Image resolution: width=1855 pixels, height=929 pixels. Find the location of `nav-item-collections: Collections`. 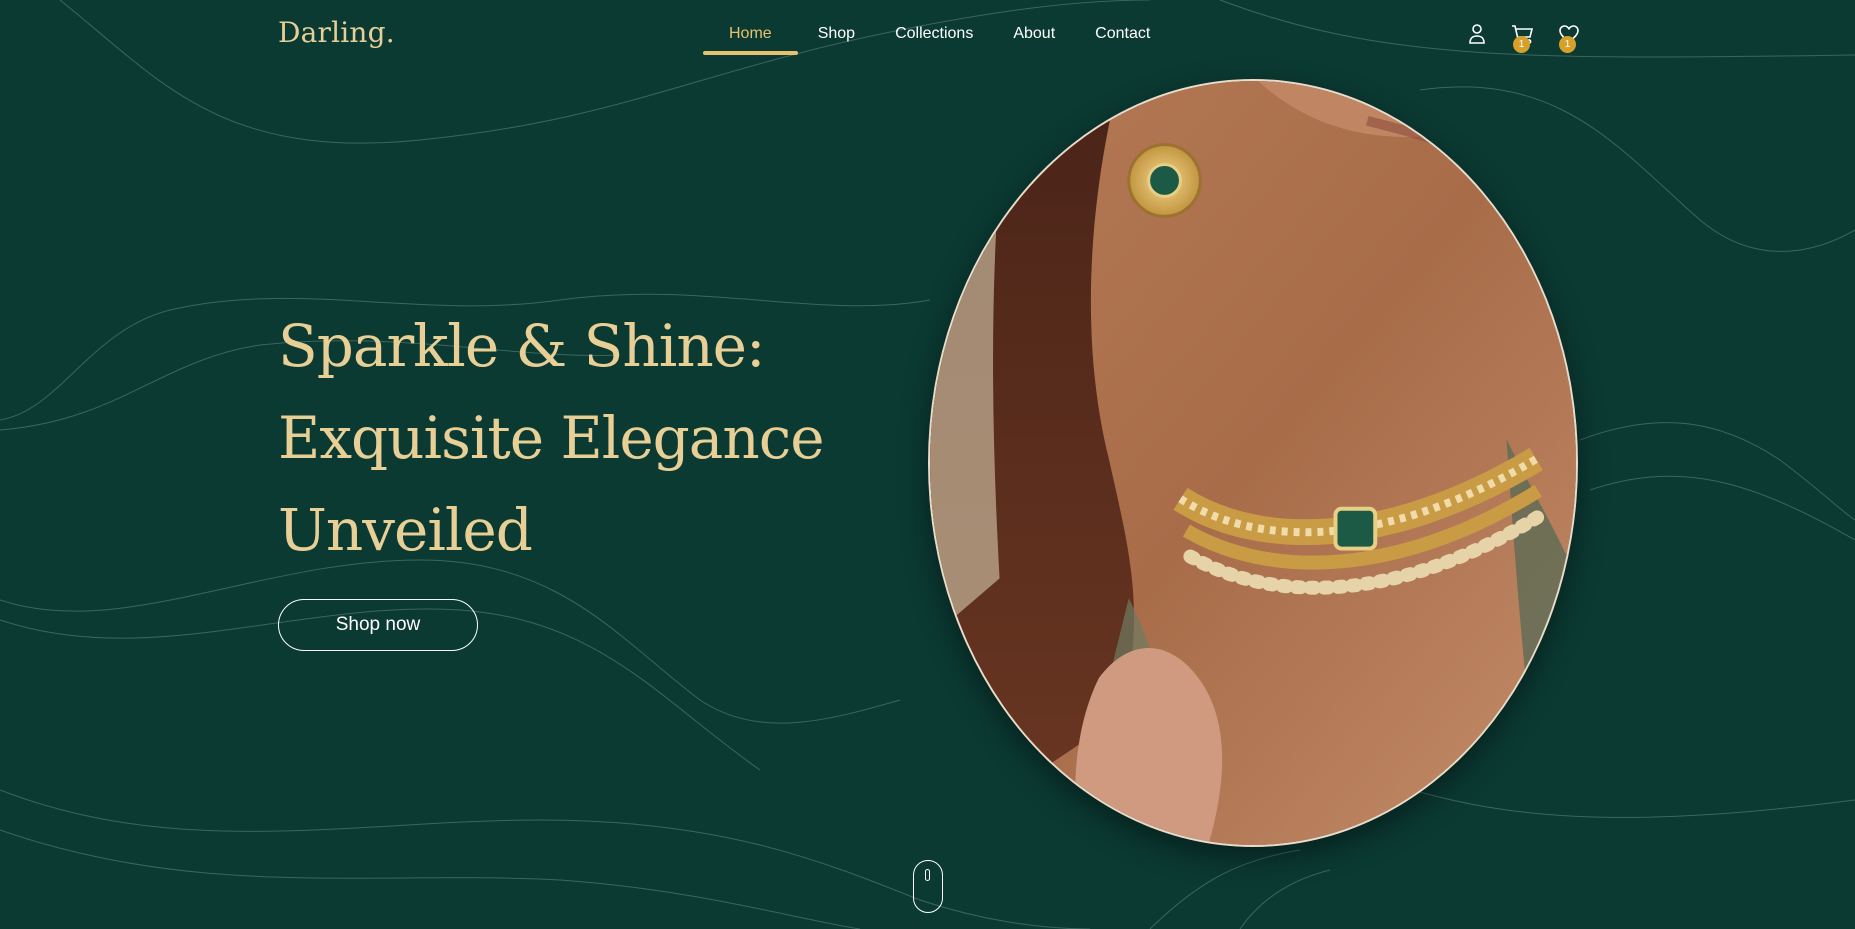

nav-item-collections: Collections is located at coordinates (934, 27).